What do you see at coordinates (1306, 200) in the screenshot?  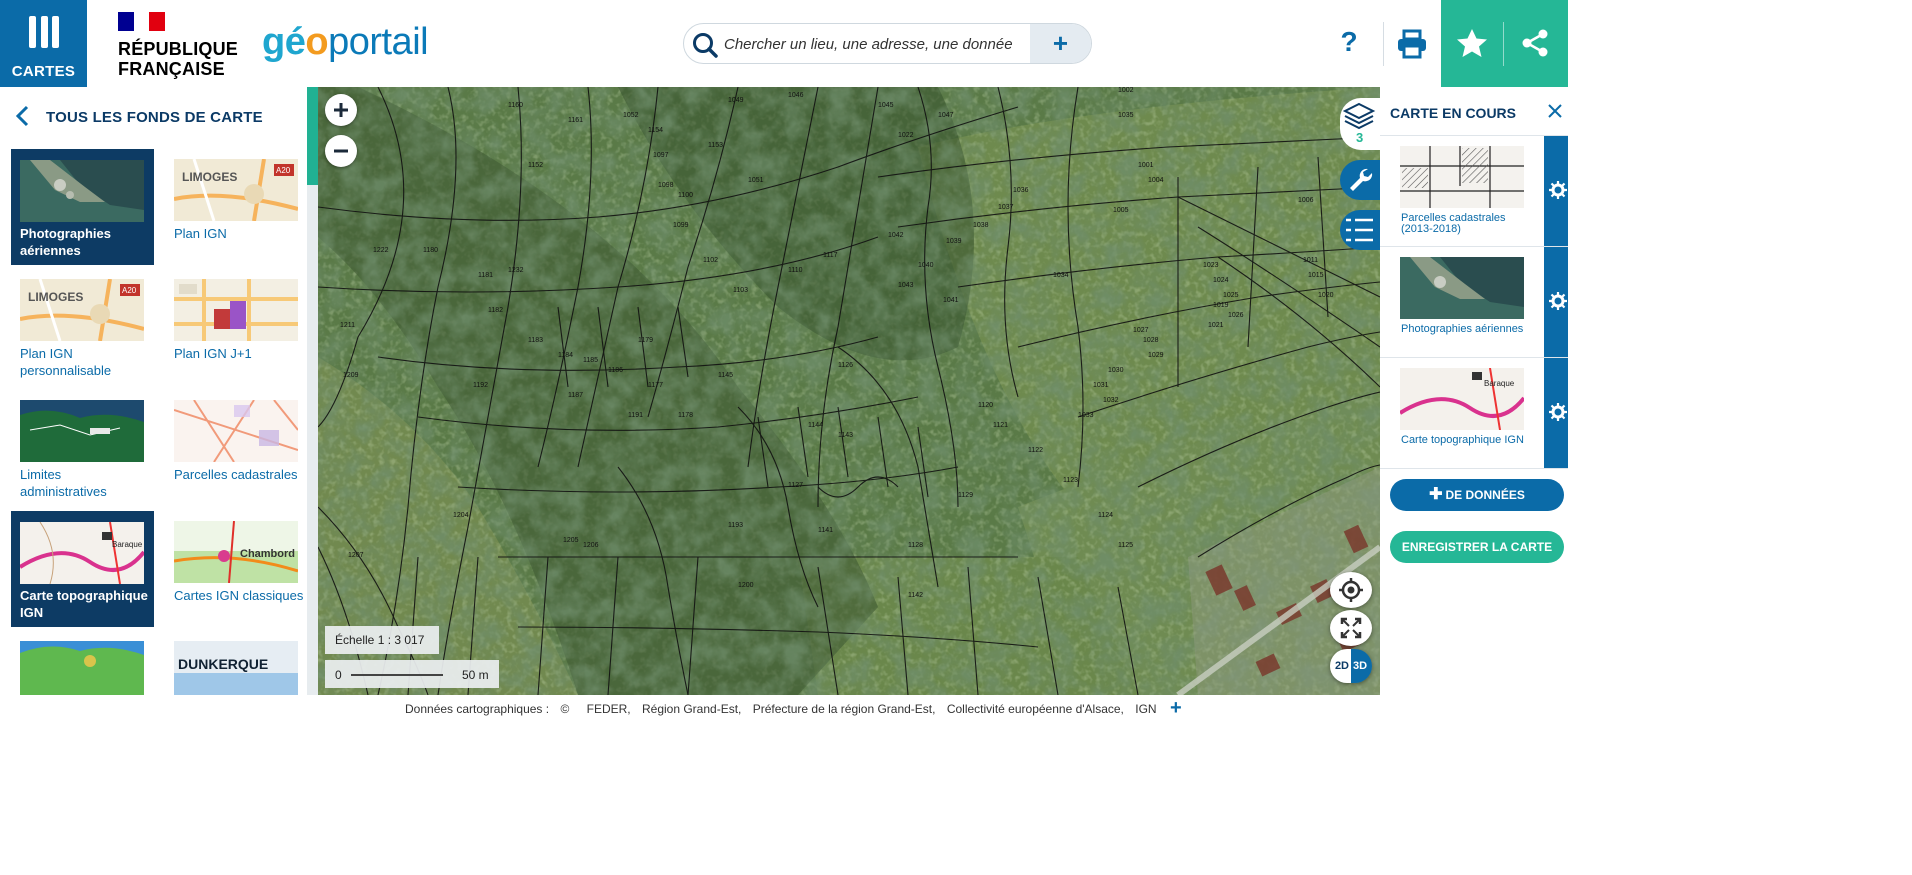 I see `svg-text: 1006` at bounding box center [1306, 200].